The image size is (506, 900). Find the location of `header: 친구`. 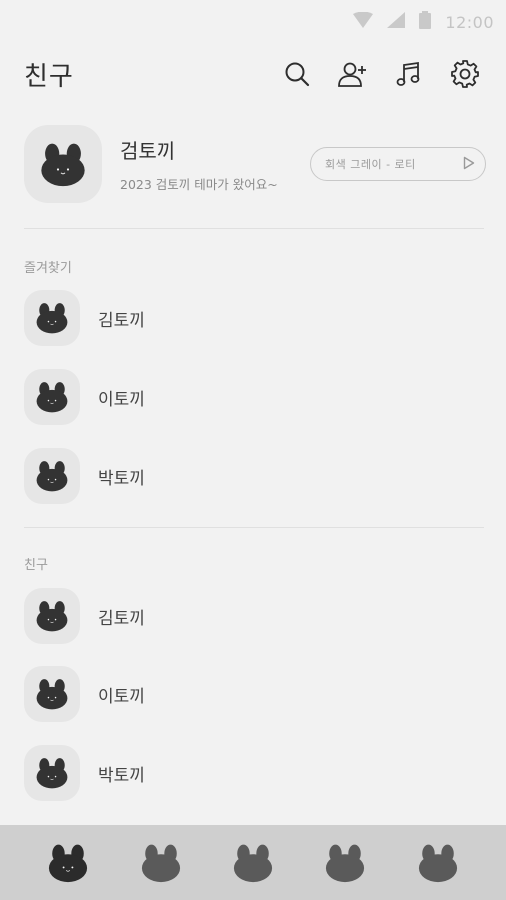

header: 친구 is located at coordinates (253, 74).